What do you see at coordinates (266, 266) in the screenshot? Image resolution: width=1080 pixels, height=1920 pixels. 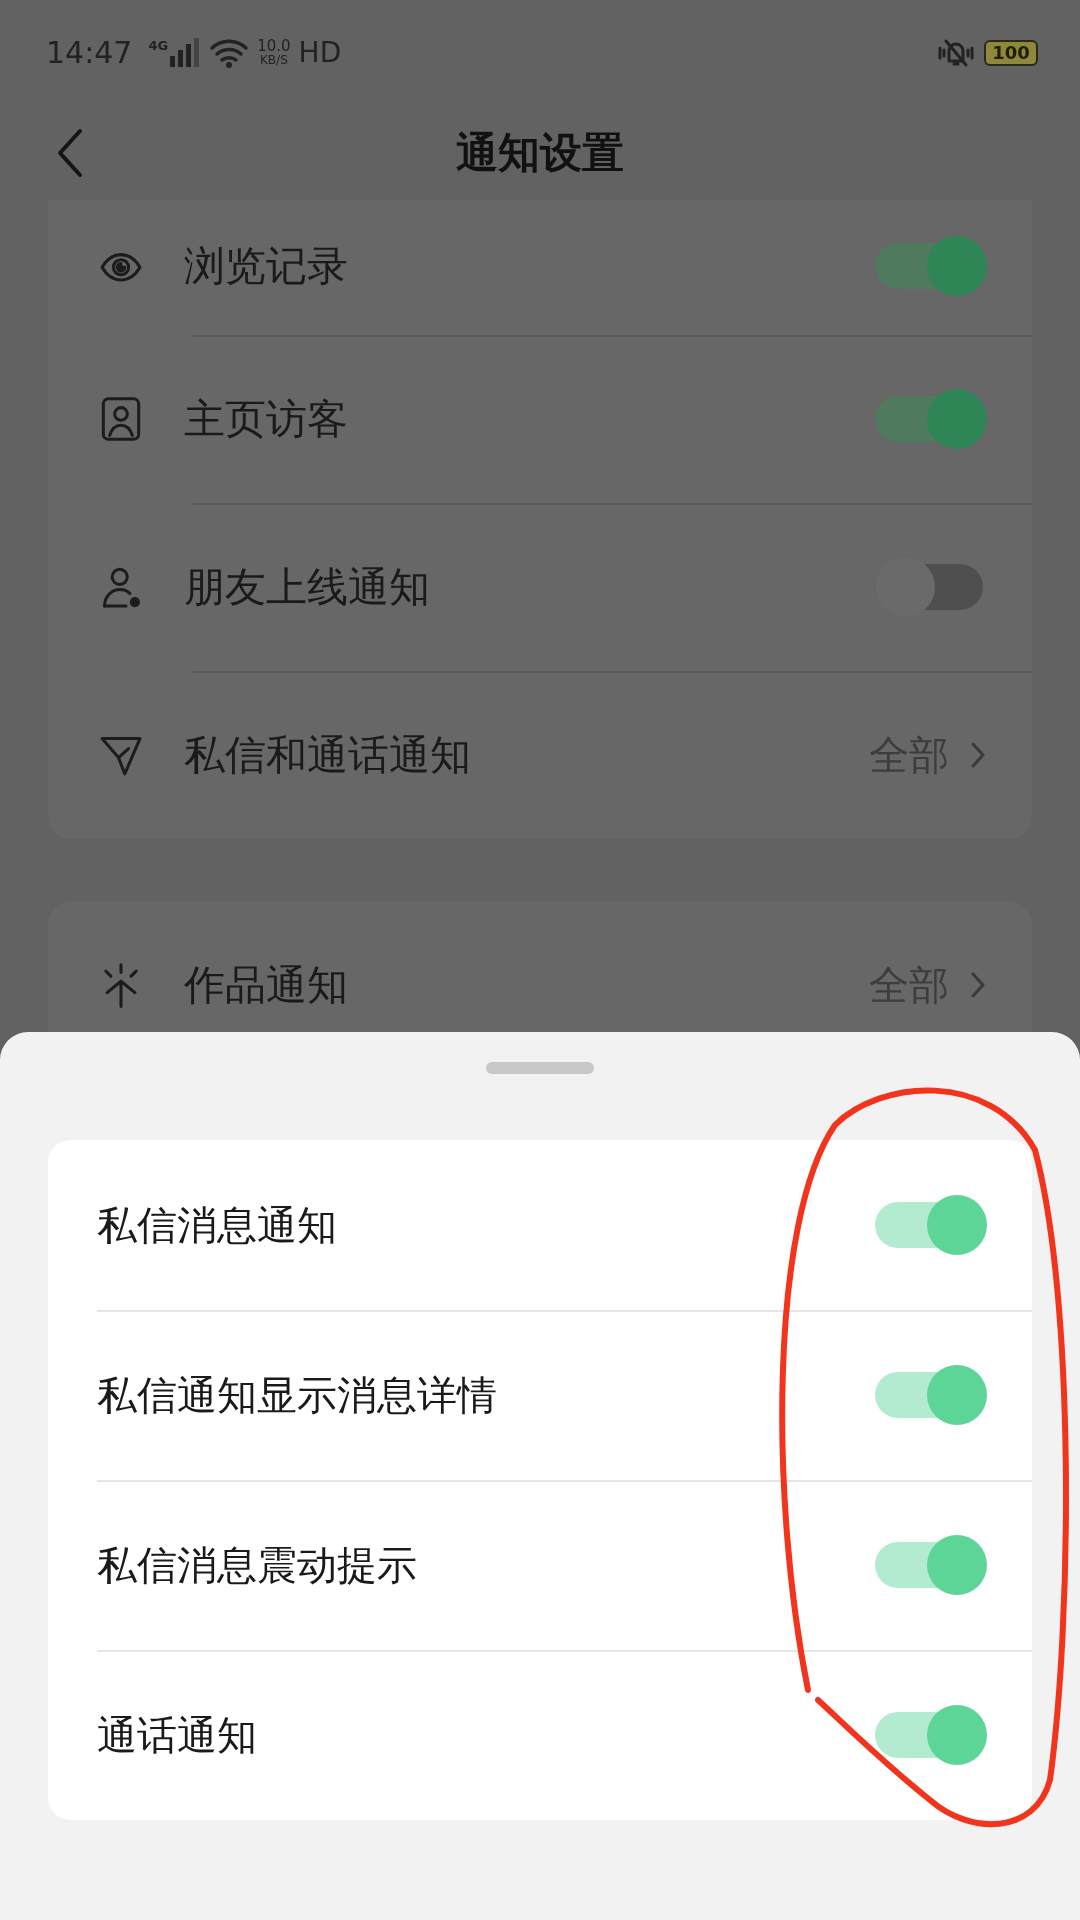 I see `setting-label: 浏览记录` at bounding box center [266, 266].